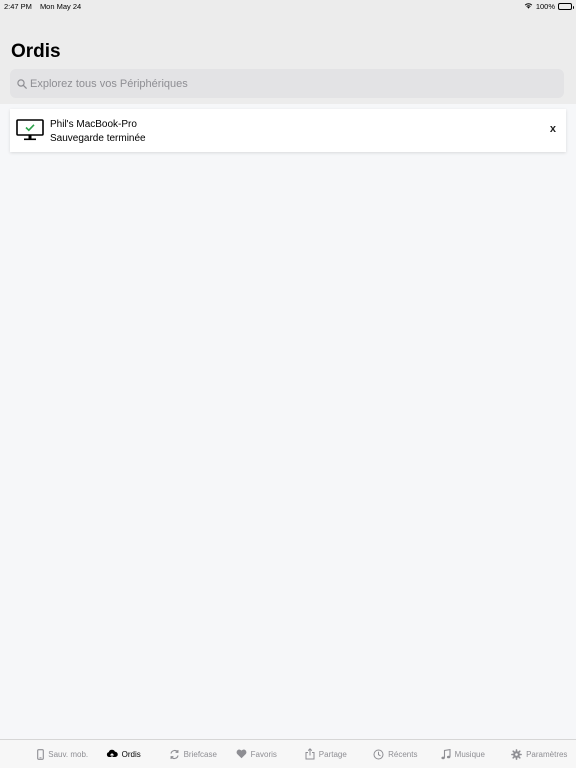 The width and height of the screenshot is (576, 768). What do you see at coordinates (18, 6) in the screenshot?
I see `status-time: 2:47 PM` at bounding box center [18, 6].